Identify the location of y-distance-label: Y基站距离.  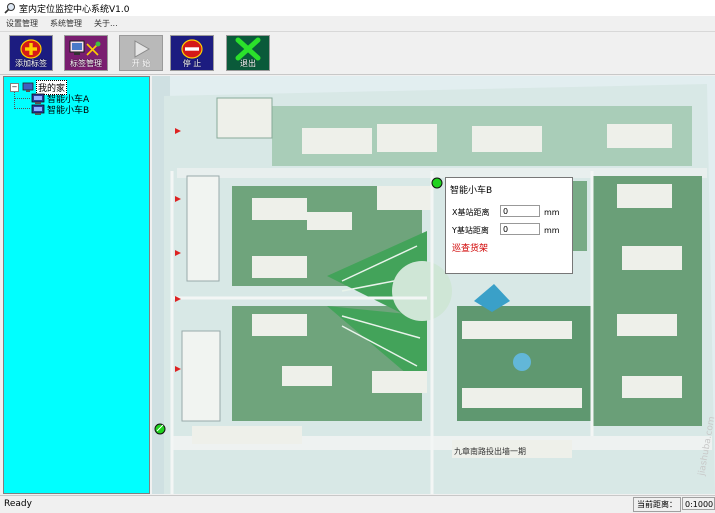
(470, 230).